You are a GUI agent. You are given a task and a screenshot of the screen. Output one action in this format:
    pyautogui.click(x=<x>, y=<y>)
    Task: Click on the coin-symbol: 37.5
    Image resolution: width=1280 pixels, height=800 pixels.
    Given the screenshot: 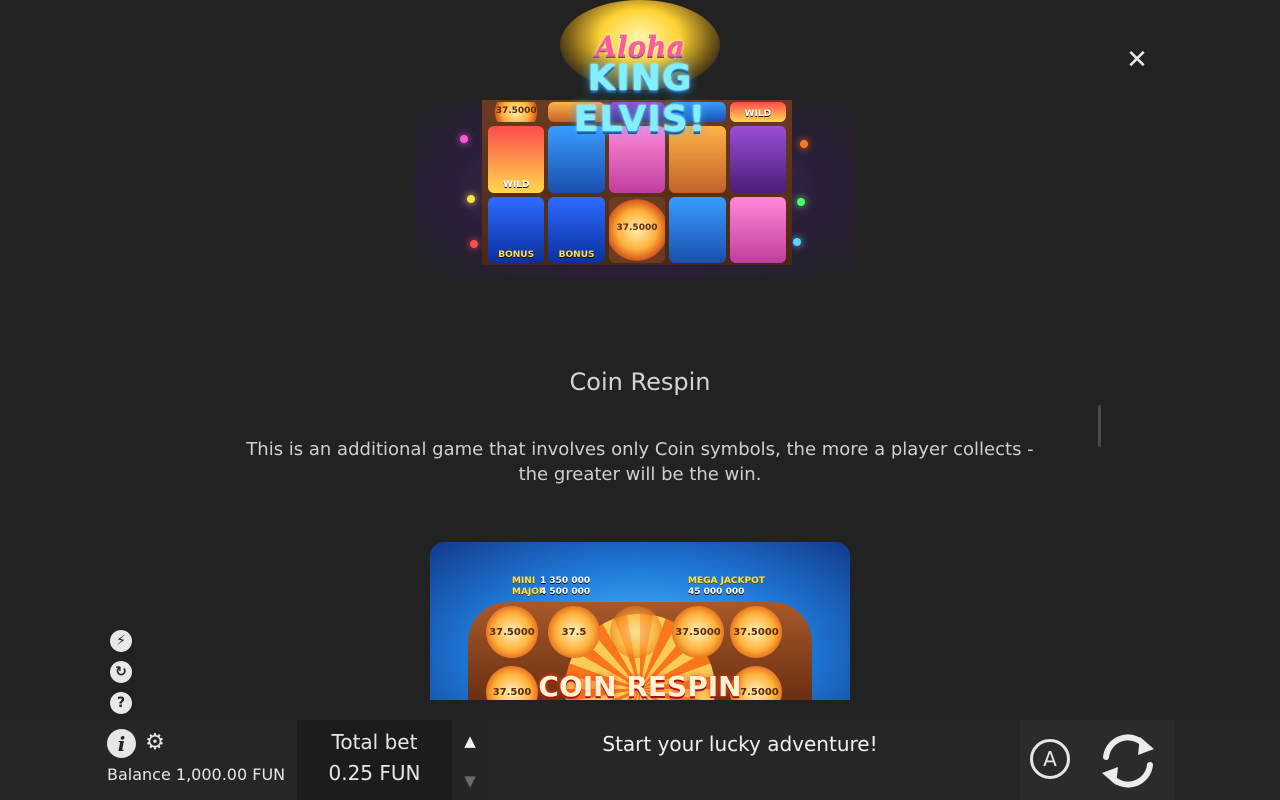 What is the action you would take?
    pyautogui.click(x=574, y=632)
    